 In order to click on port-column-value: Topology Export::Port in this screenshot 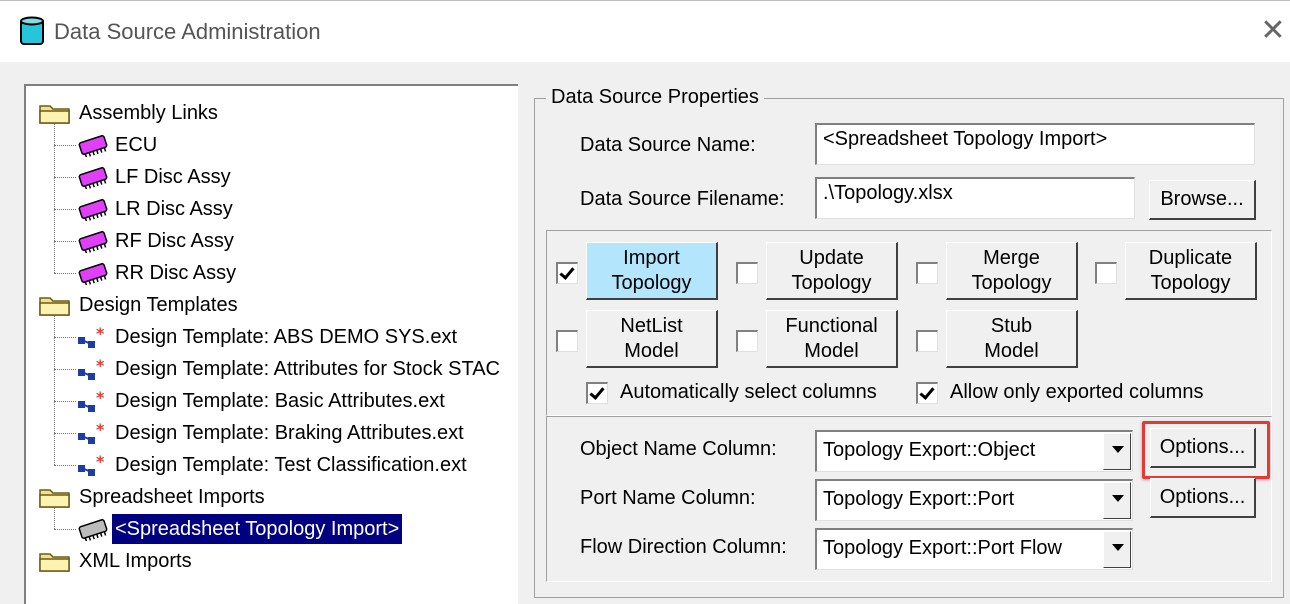, I will do `click(919, 499)`.